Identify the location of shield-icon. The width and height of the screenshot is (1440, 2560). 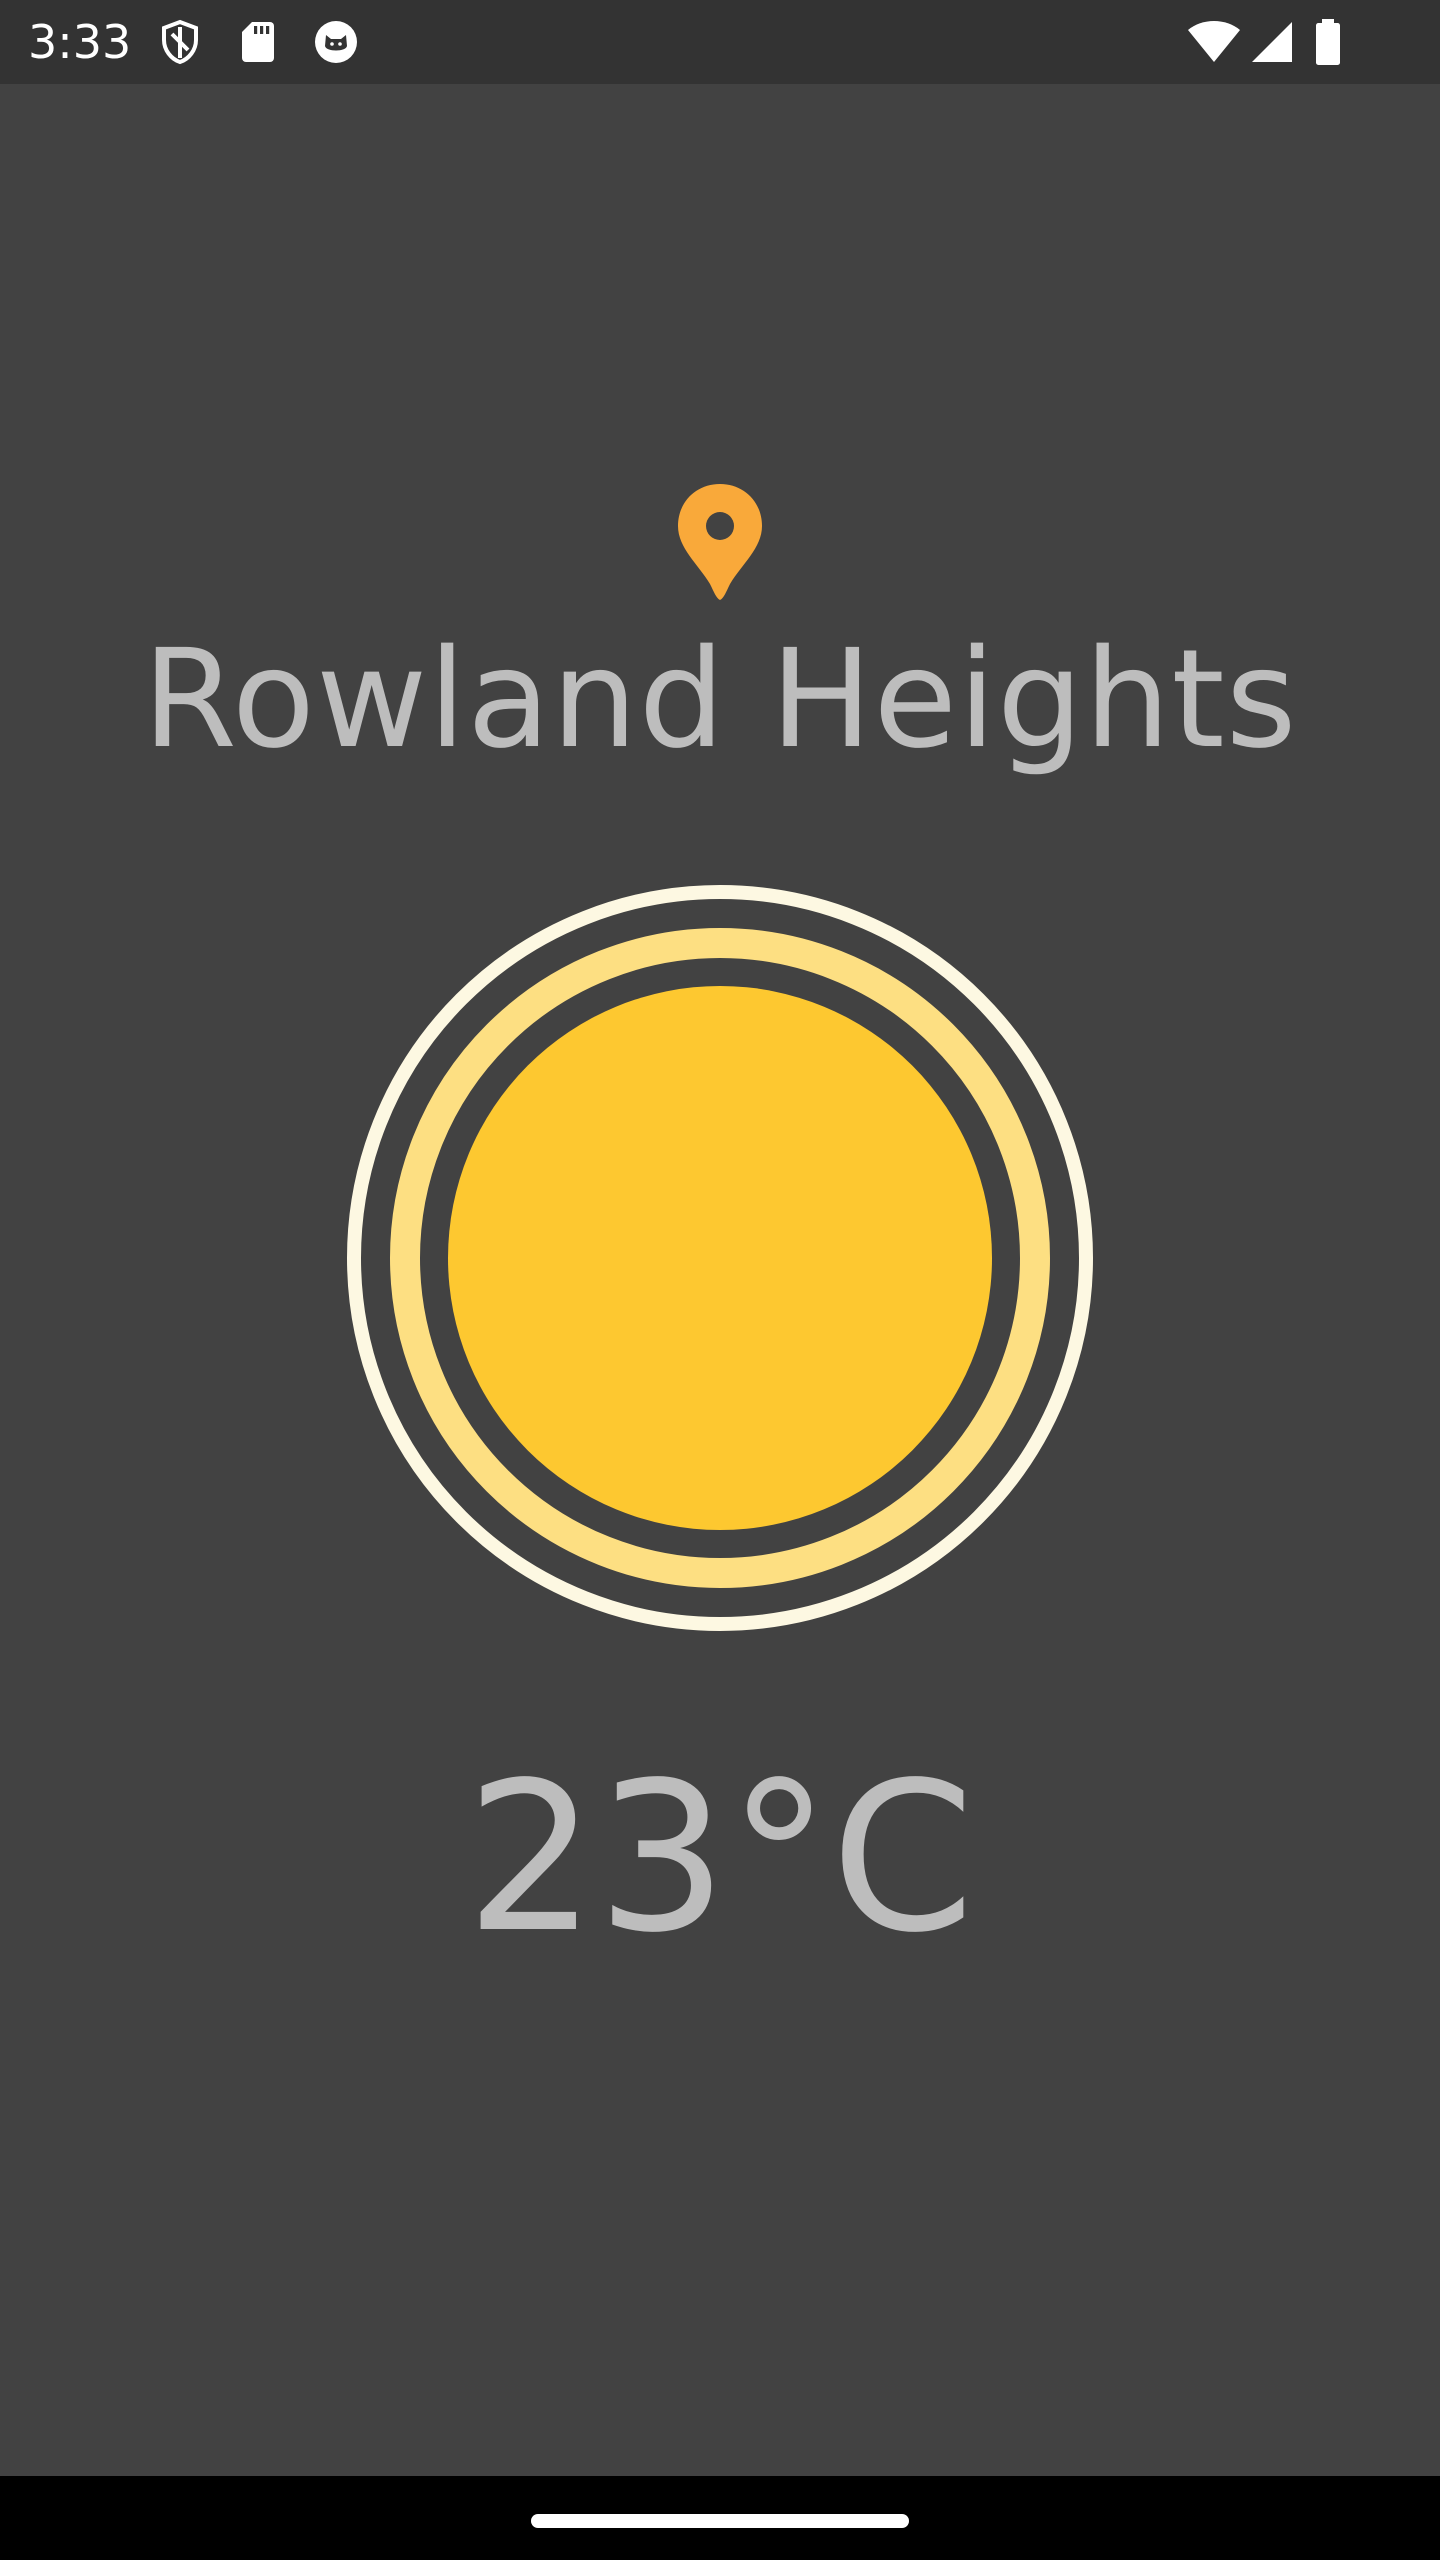
(180, 42).